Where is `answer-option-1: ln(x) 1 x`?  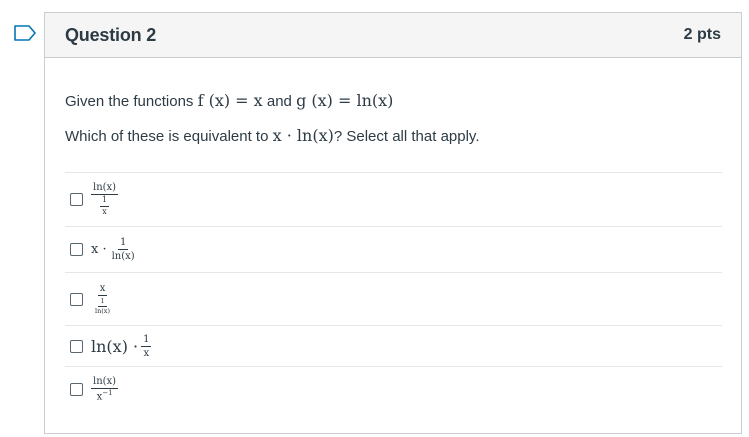 answer-option-1: ln(x) 1 x is located at coordinates (393, 199).